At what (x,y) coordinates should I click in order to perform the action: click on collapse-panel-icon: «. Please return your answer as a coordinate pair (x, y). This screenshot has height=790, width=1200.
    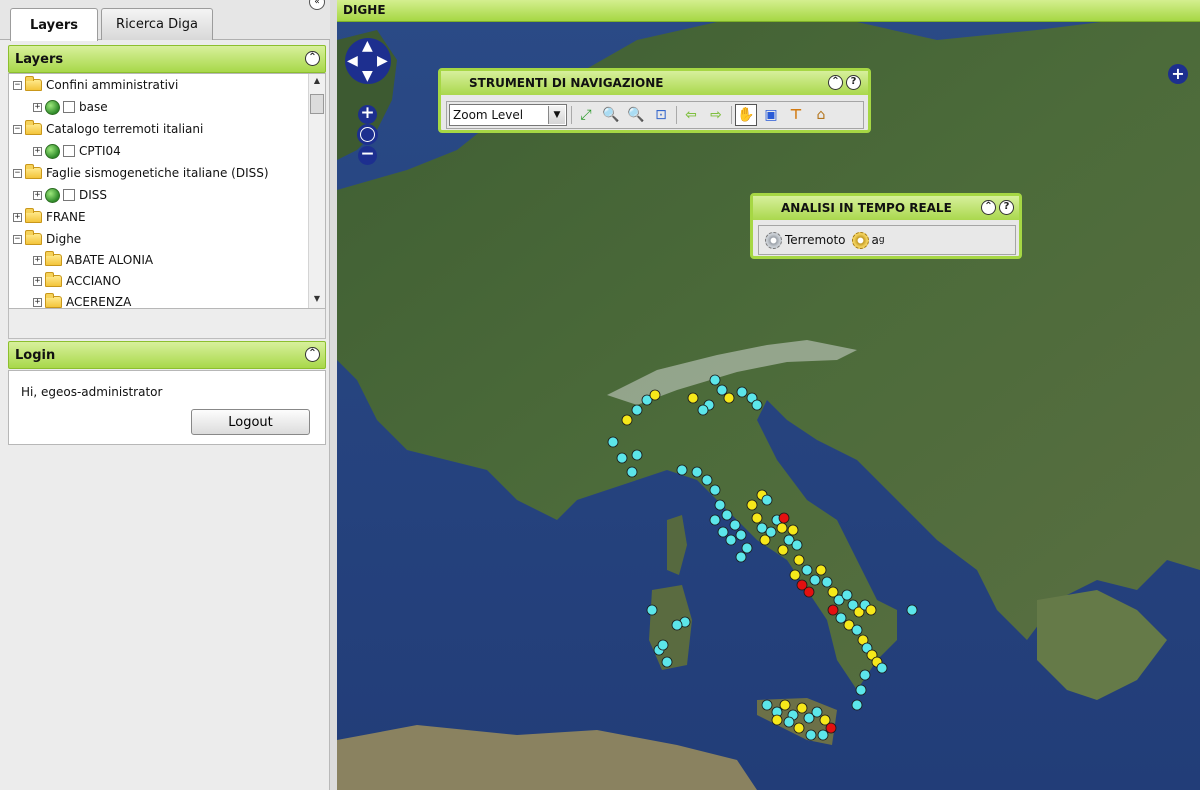
    Looking at the image, I should click on (317, 5).